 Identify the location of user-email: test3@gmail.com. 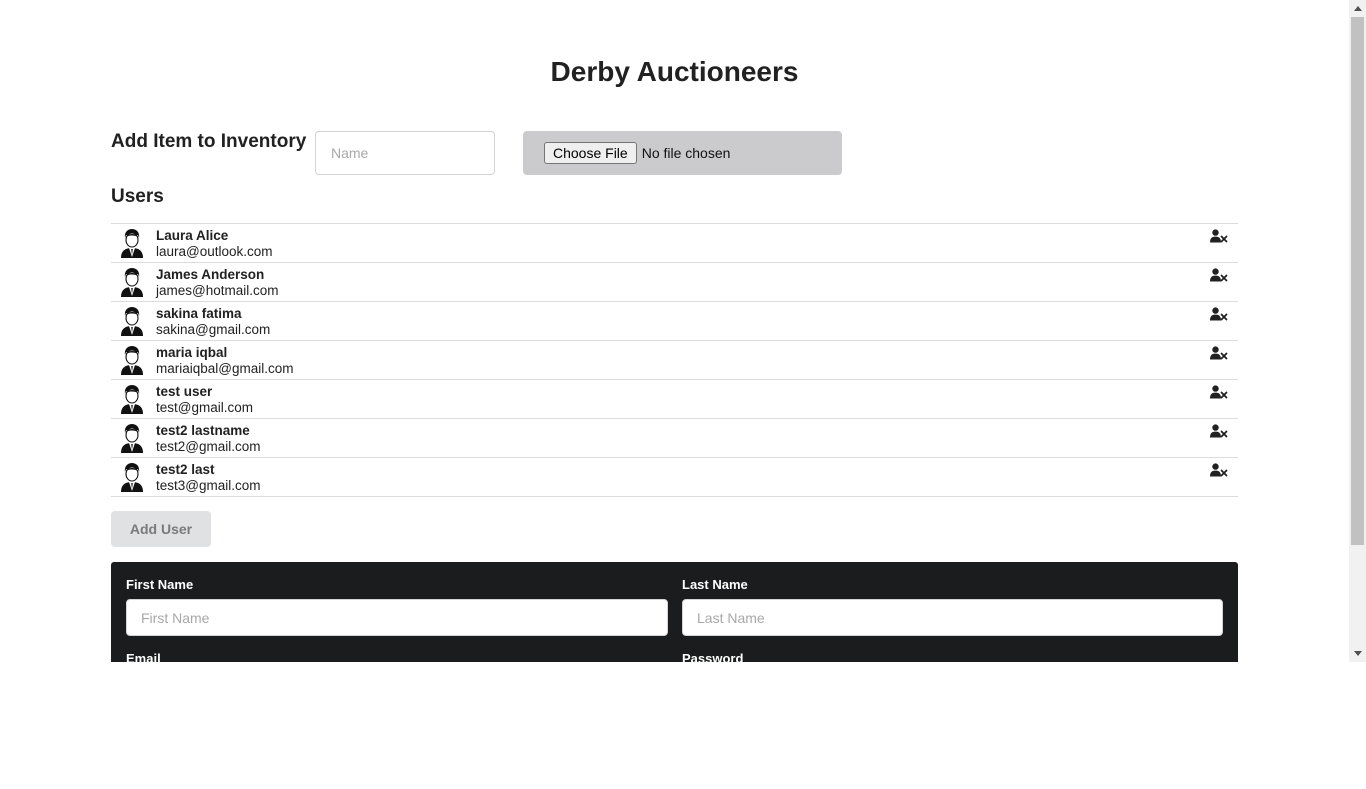
(208, 485).